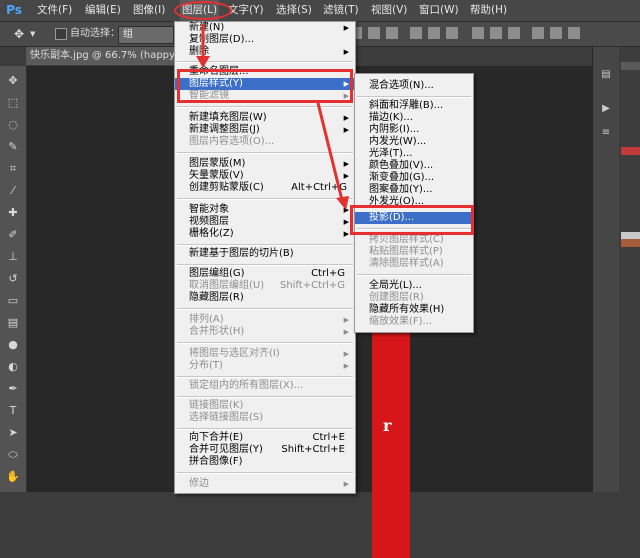 This screenshot has width=640, height=558. I want to click on annotation-arrows, so click(272, 117).